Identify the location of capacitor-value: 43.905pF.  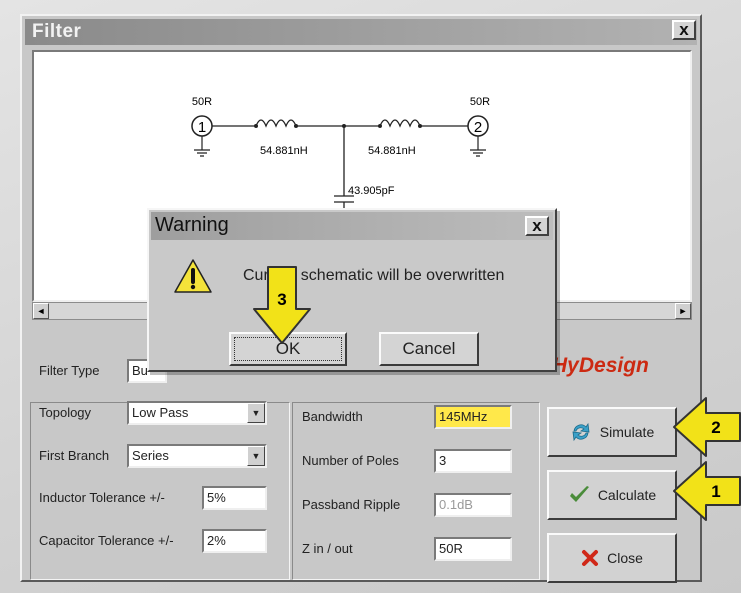
(371, 191).